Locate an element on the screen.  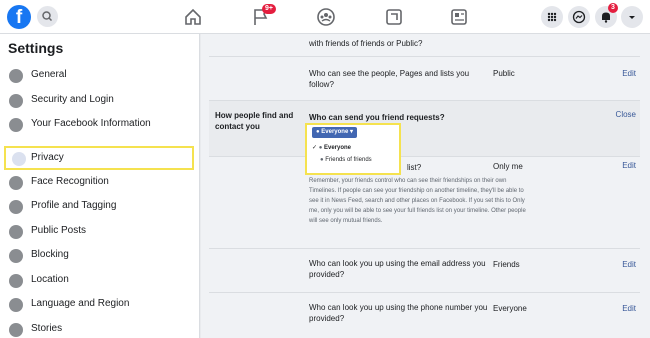
pages-notification-badge: 9+ is located at coordinates (269, 9).